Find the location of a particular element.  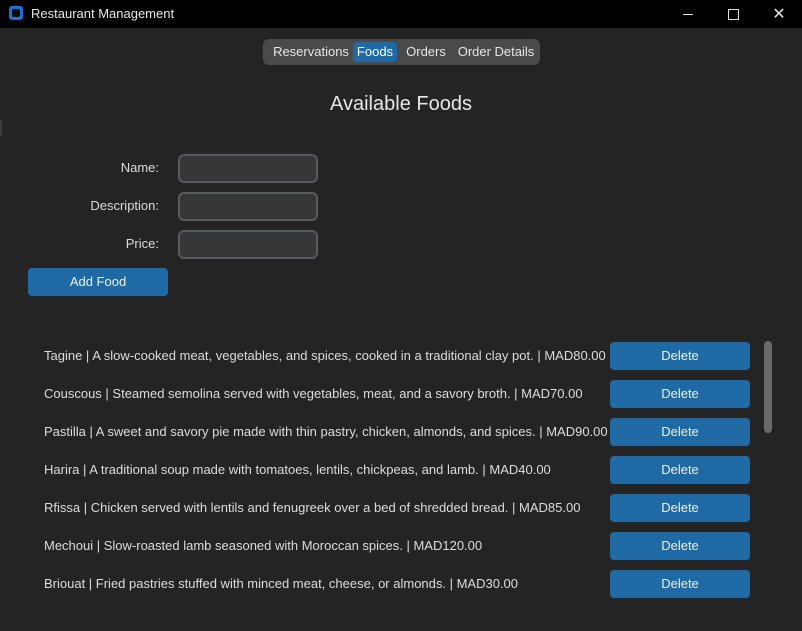

minimize-icon is located at coordinates (688, 14).